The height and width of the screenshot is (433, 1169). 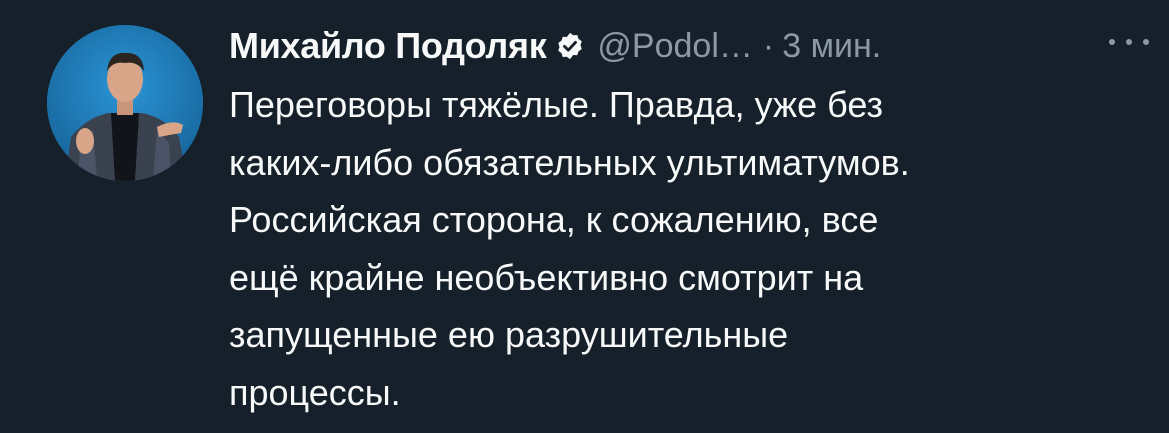 What do you see at coordinates (546, 277) in the screenshot?
I see `tweet-text-line: ещё крайне необъективно смотрит на` at bounding box center [546, 277].